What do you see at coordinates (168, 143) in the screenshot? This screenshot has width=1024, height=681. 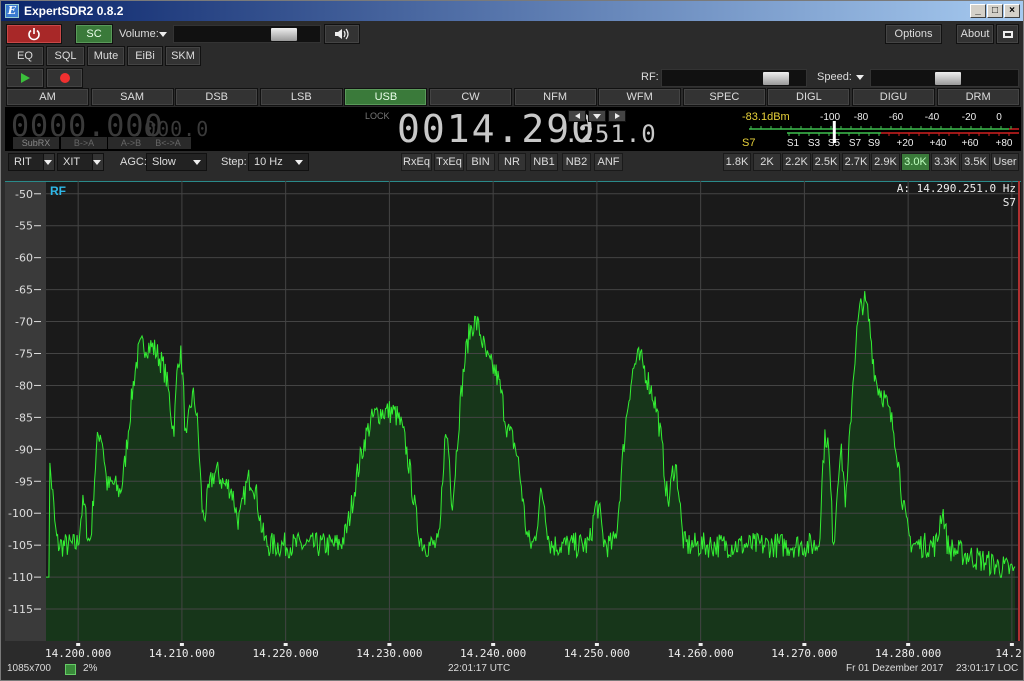 I see `swap-ab-button: B<->A` at bounding box center [168, 143].